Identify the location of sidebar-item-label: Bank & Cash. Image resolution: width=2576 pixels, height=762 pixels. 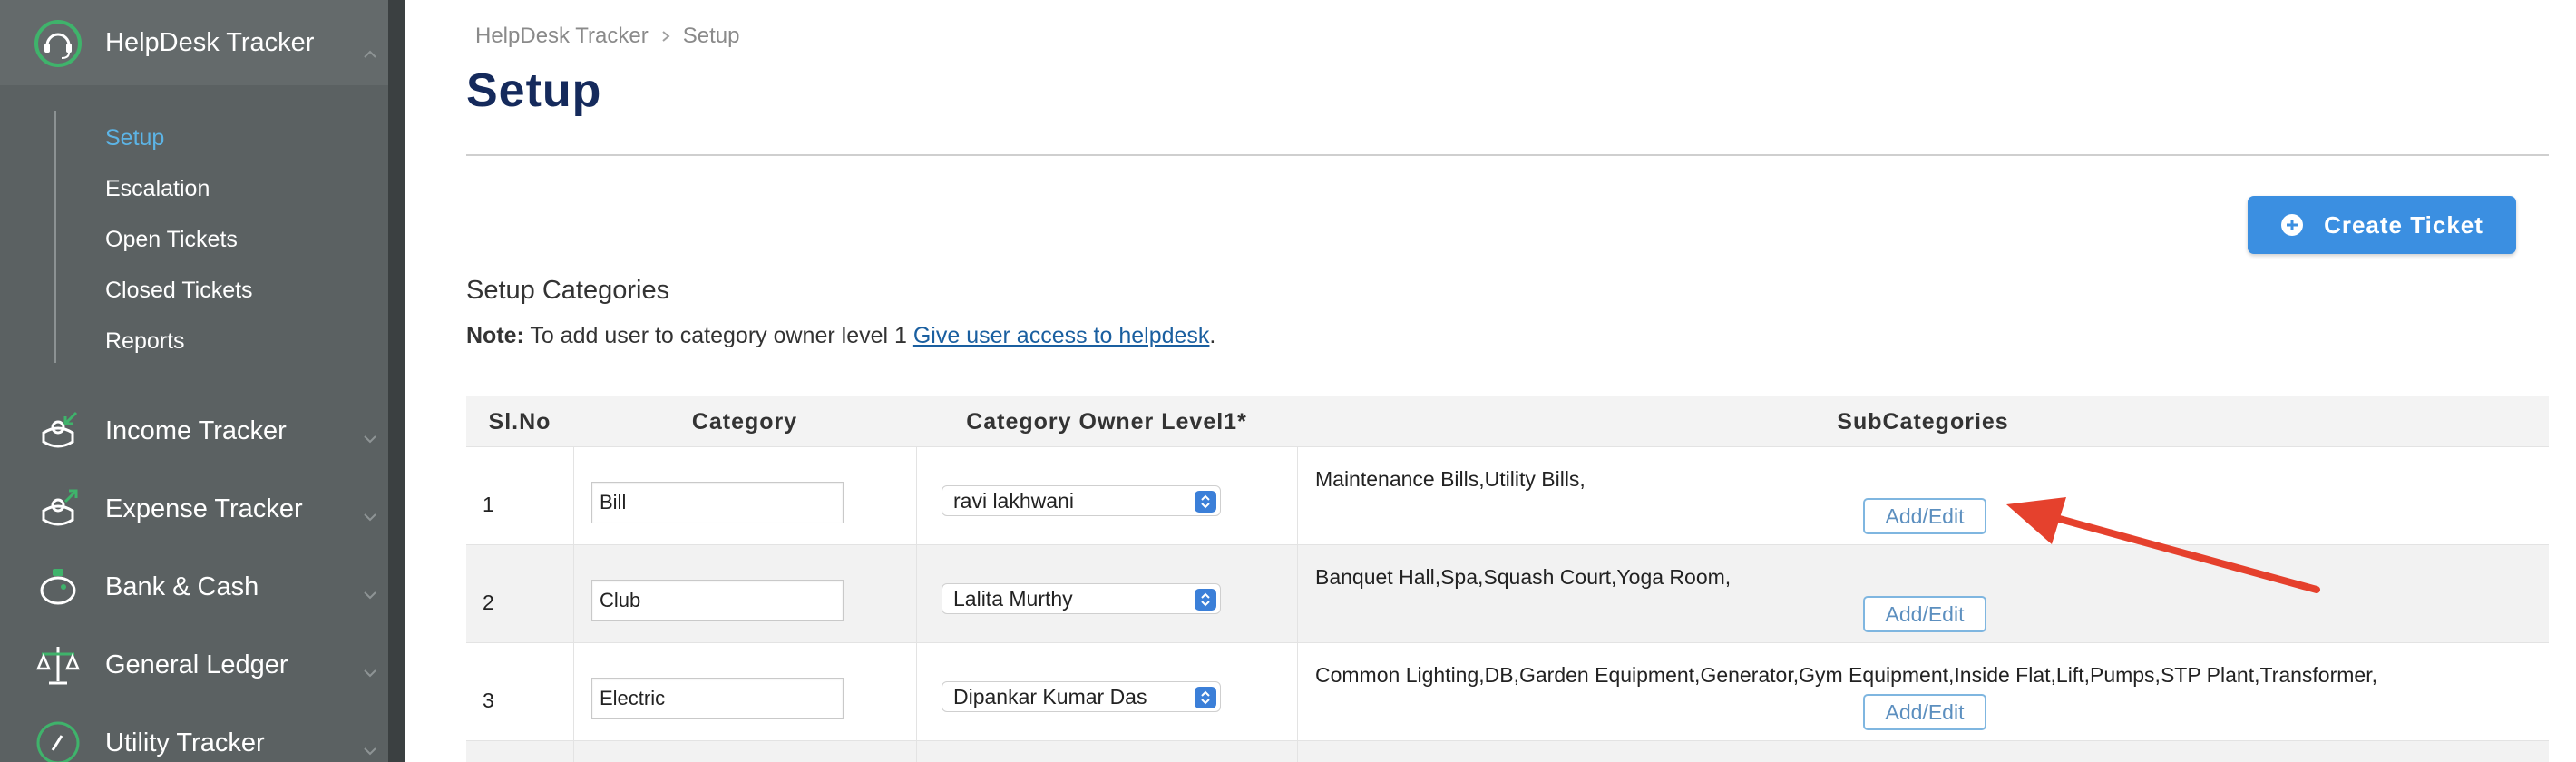
(182, 586).